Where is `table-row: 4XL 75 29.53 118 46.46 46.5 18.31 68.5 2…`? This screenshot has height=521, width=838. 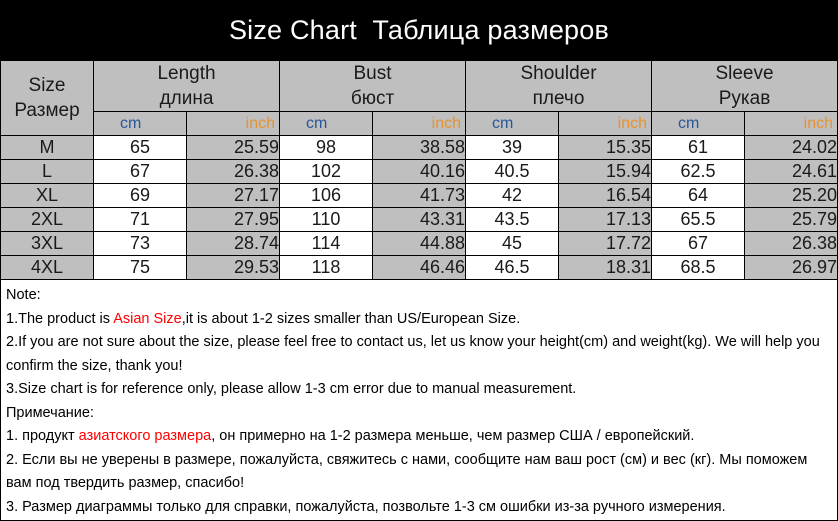
table-row: 4XL 75 29.53 118 46.46 46.5 18.31 68.5 2… is located at coordinates (419, 267).